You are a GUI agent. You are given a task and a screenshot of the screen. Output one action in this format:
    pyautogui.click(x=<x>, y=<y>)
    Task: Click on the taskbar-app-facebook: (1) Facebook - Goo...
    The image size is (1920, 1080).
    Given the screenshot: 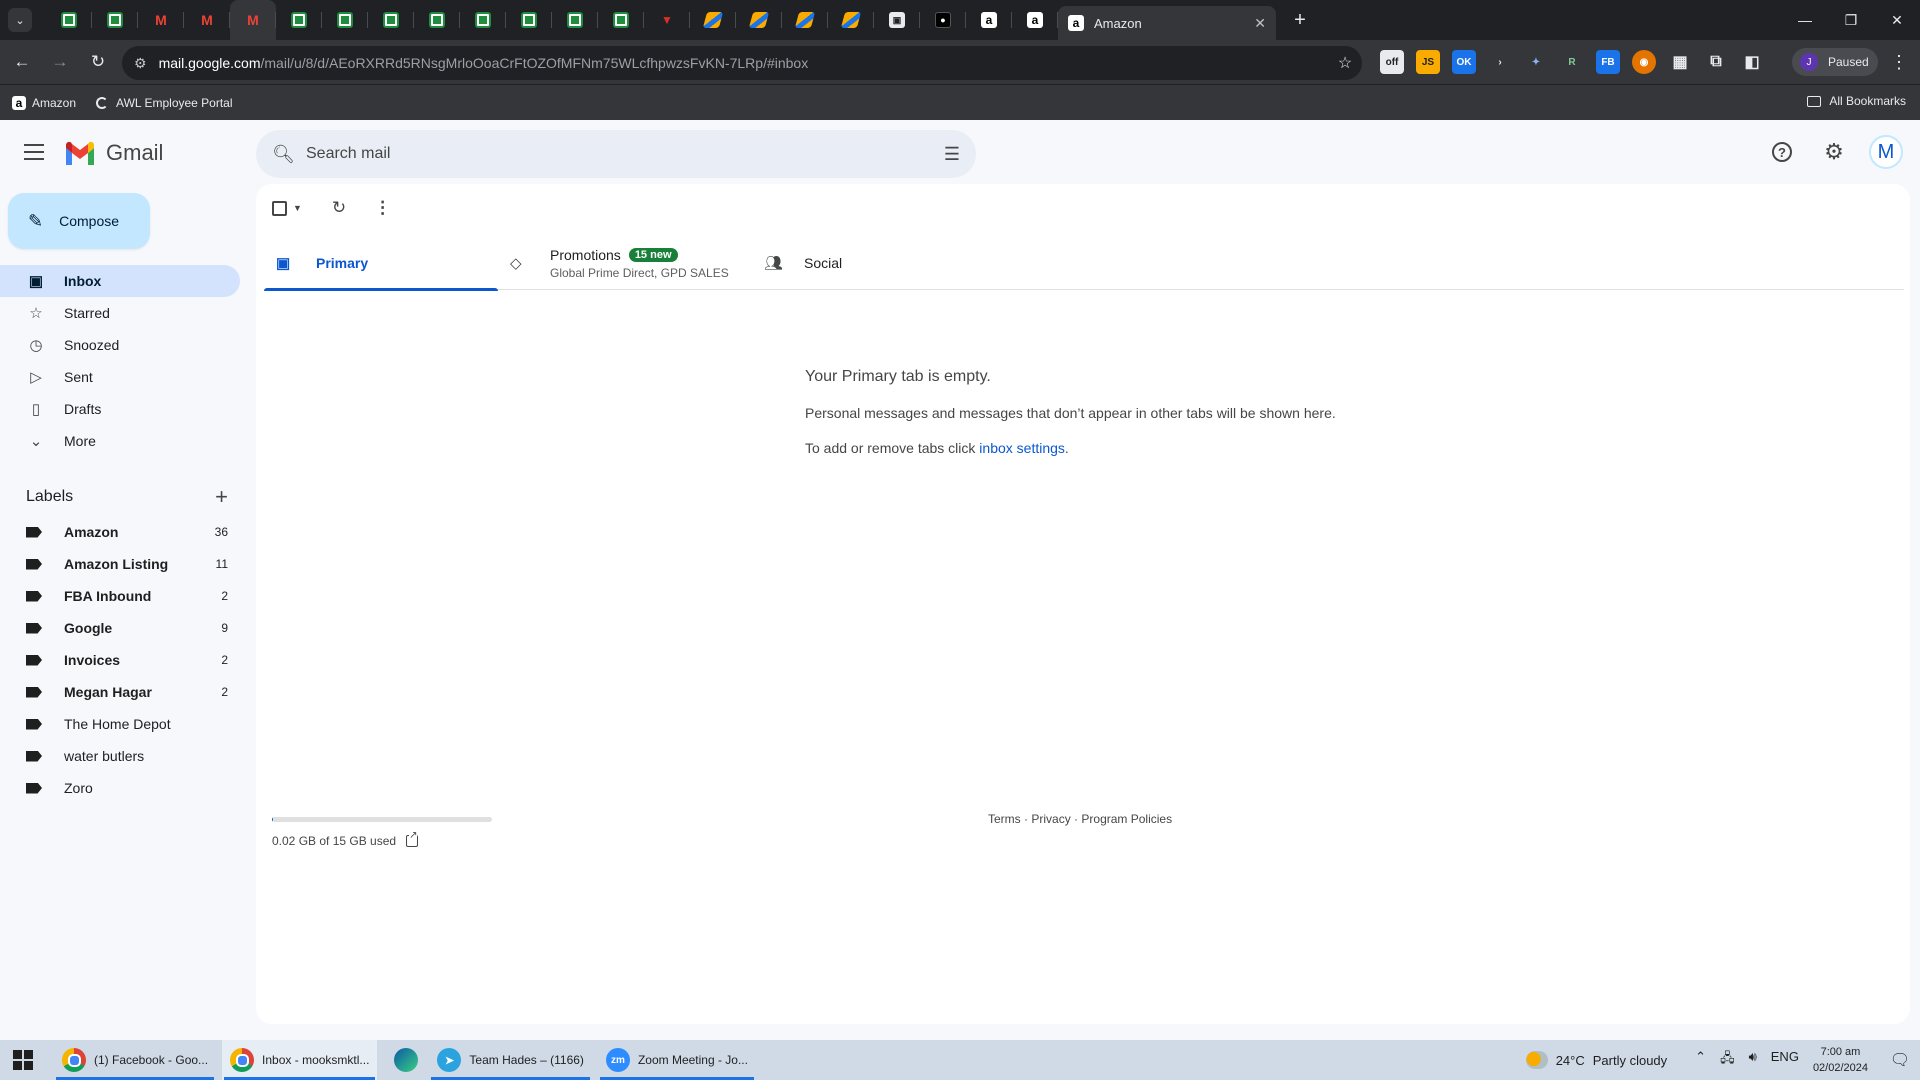 What is the action you would take?
    pyautogui.click(x=135, y=1060)
    